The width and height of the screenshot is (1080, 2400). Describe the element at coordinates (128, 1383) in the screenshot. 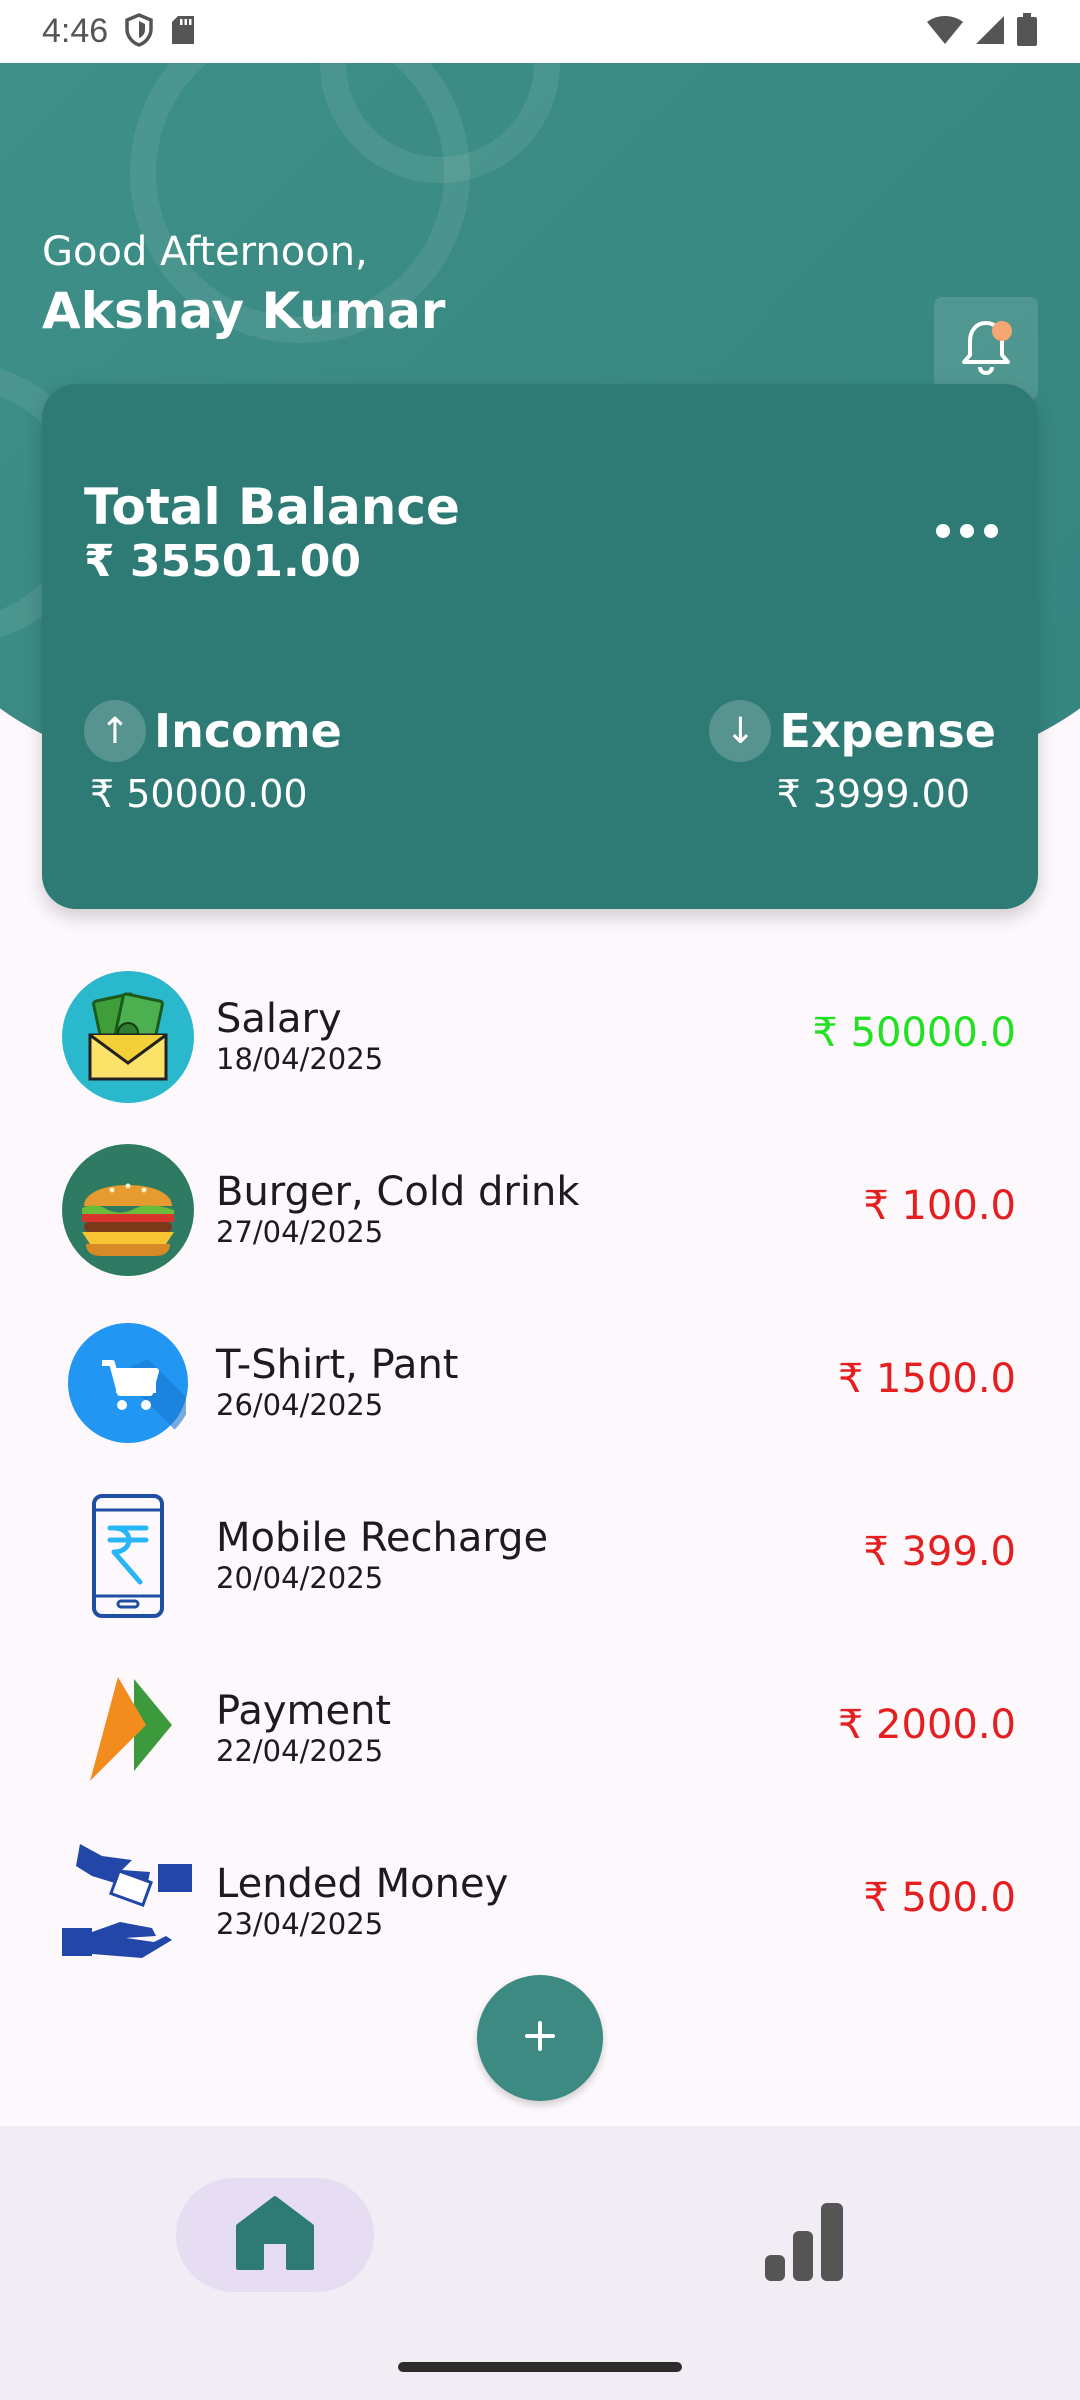

I see `shopping-cart-icon` at that location.